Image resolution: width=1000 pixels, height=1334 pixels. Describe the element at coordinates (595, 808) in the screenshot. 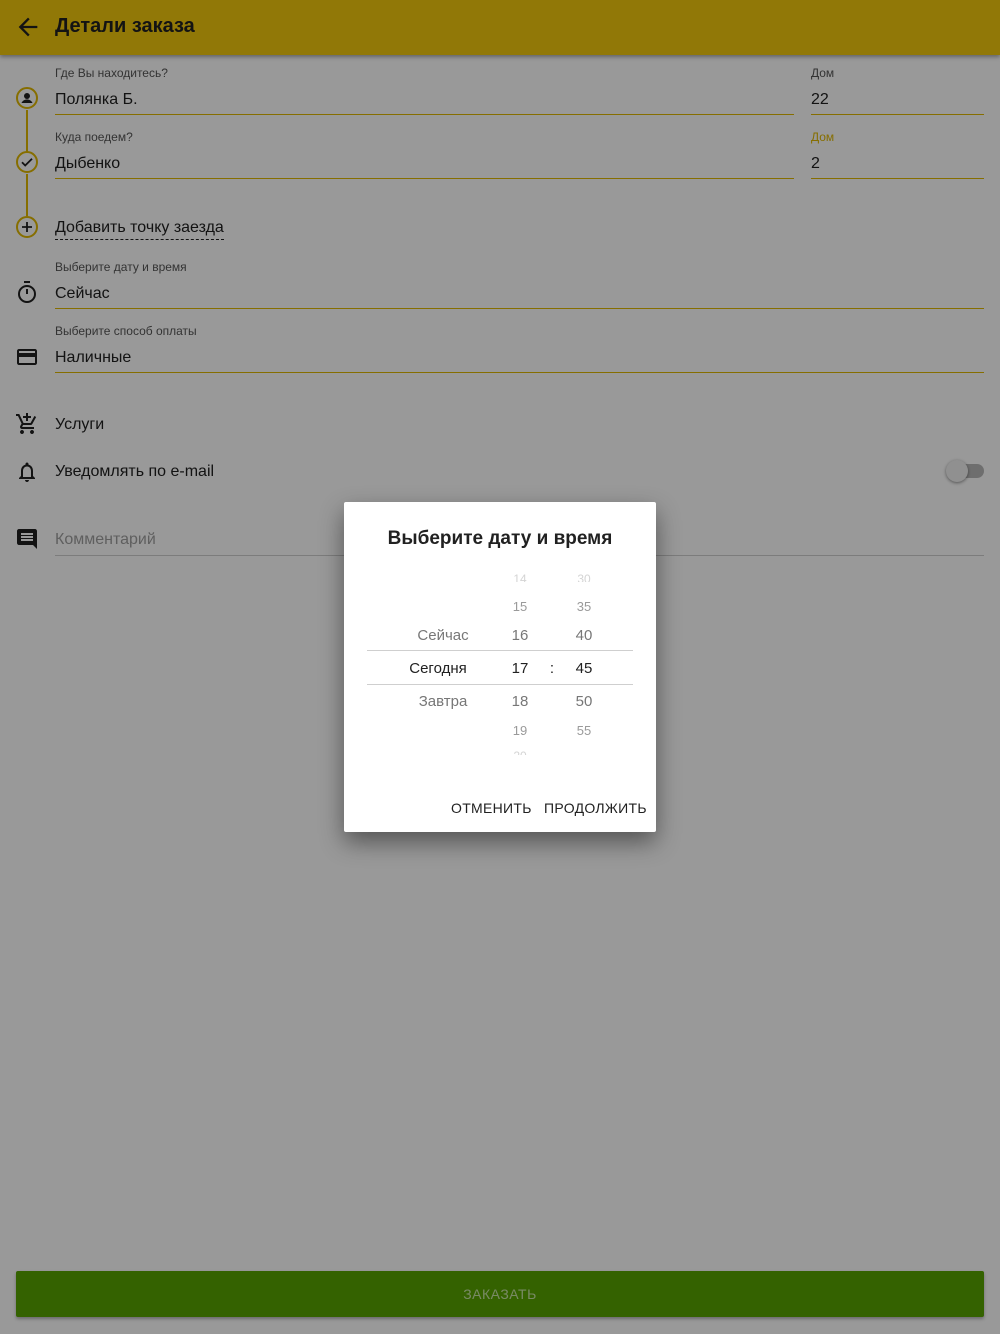

I see `continue-button: ПРОДОЛЖИТЬ` at that location.